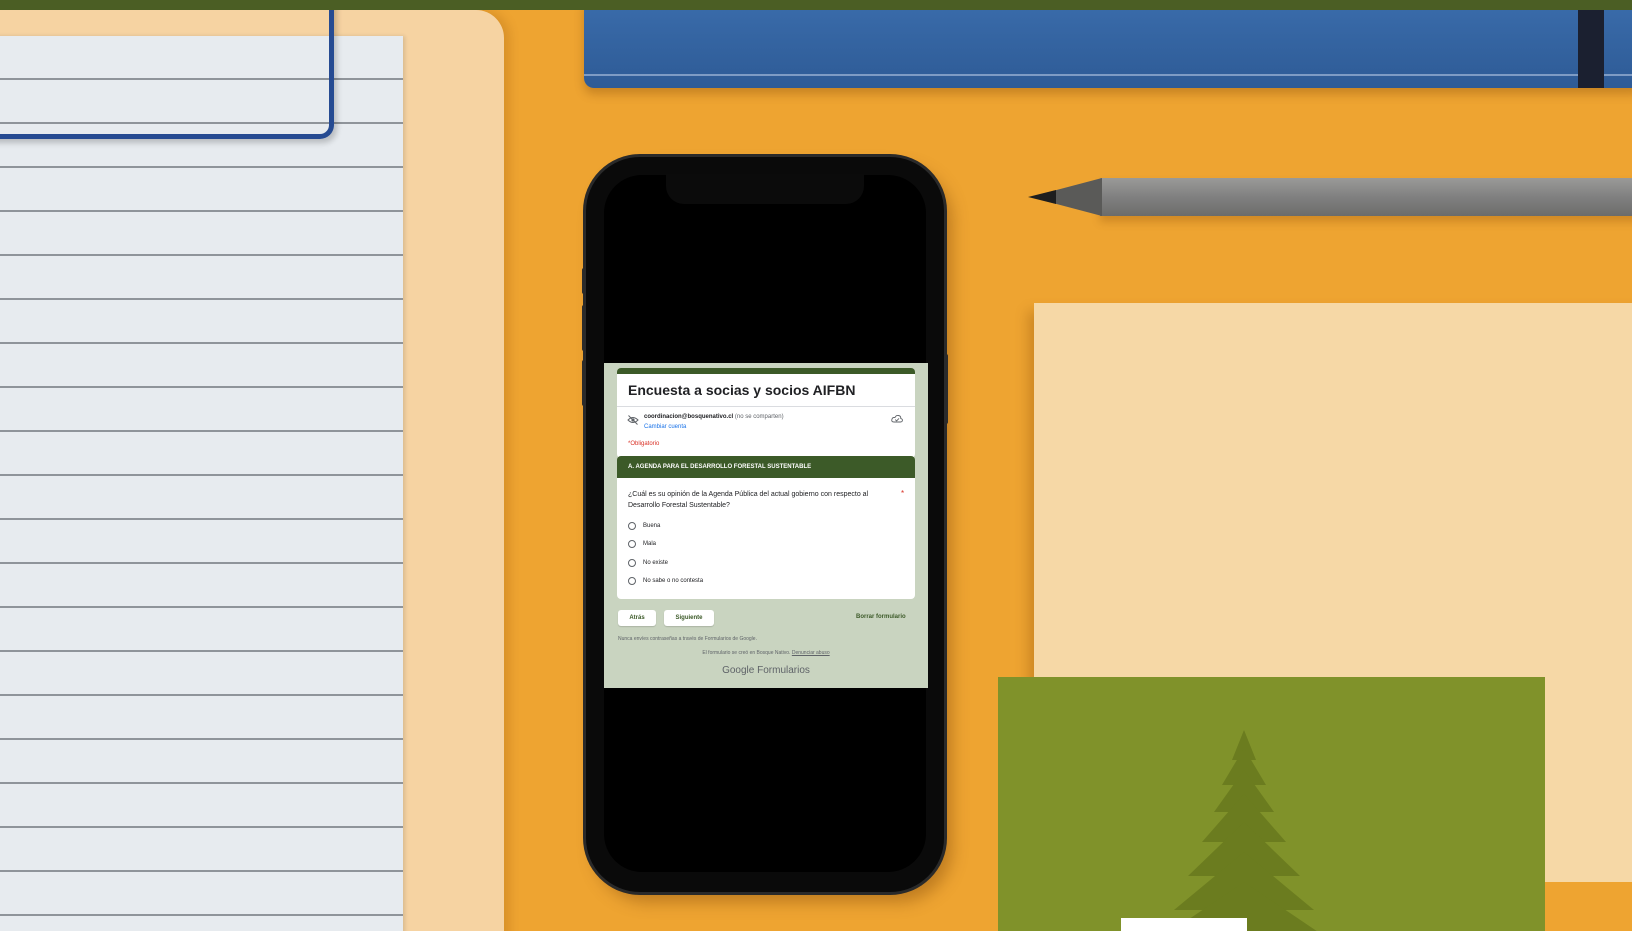  What do you see at coordinates (746, 653) in the screenshot?
I see `origin-text: El formulario se creó en Bosque Nativo.` at bounding box center [746, 653].